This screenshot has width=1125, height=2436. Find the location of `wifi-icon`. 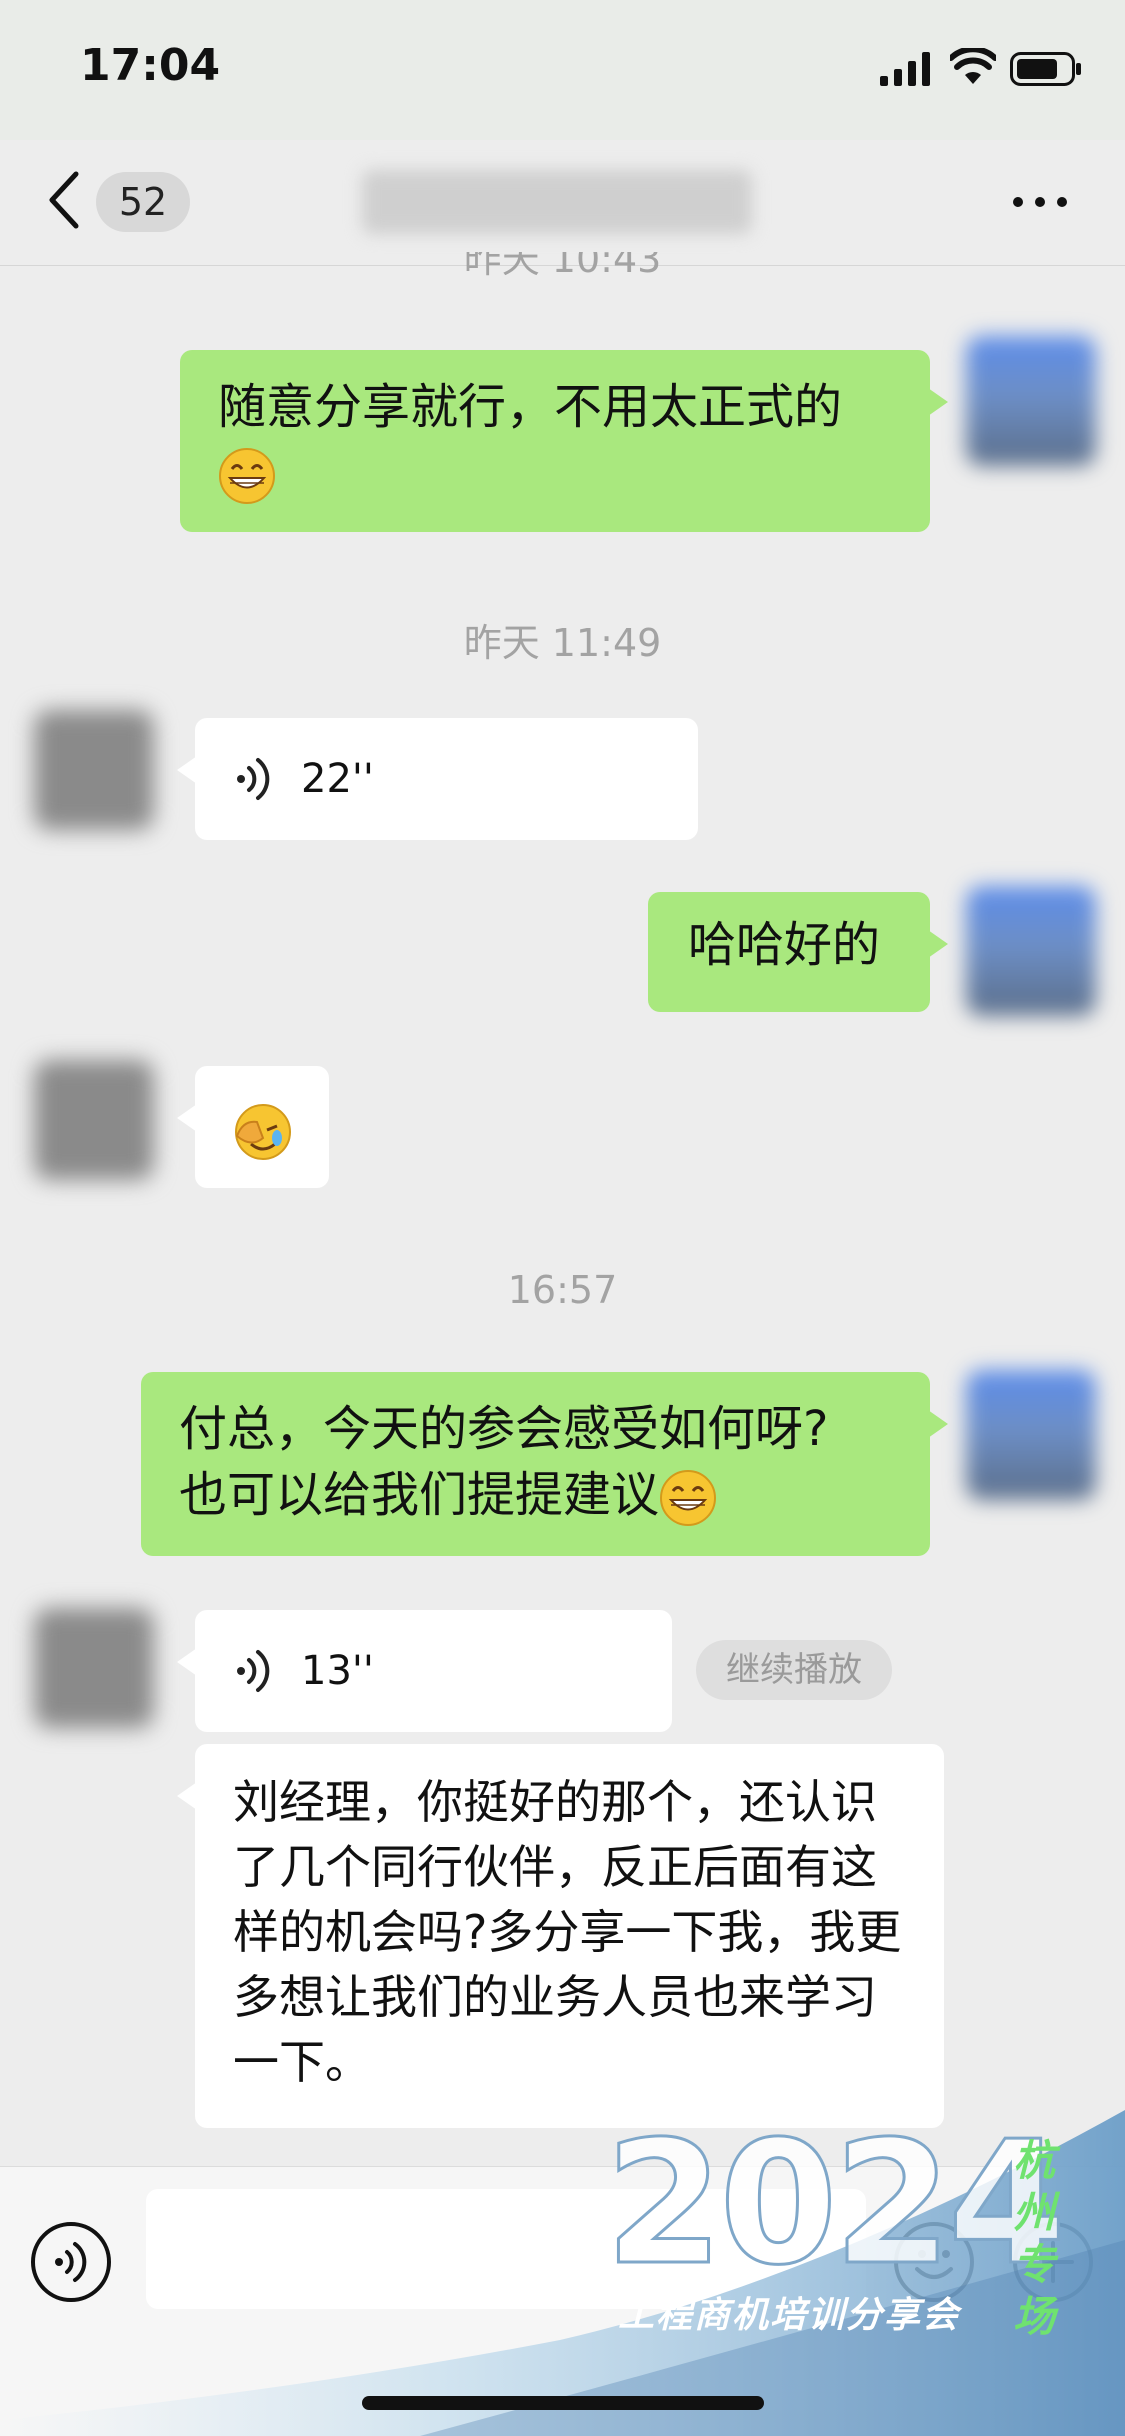

wifi-icon is located at coordinates (973, 66).